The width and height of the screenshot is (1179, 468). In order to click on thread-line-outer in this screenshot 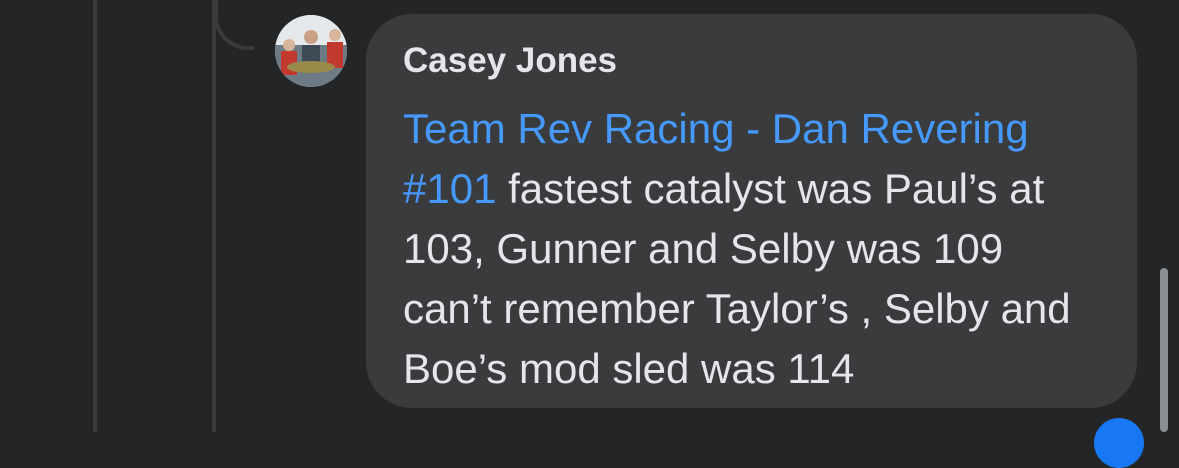, I will do `click(95, 216)`.